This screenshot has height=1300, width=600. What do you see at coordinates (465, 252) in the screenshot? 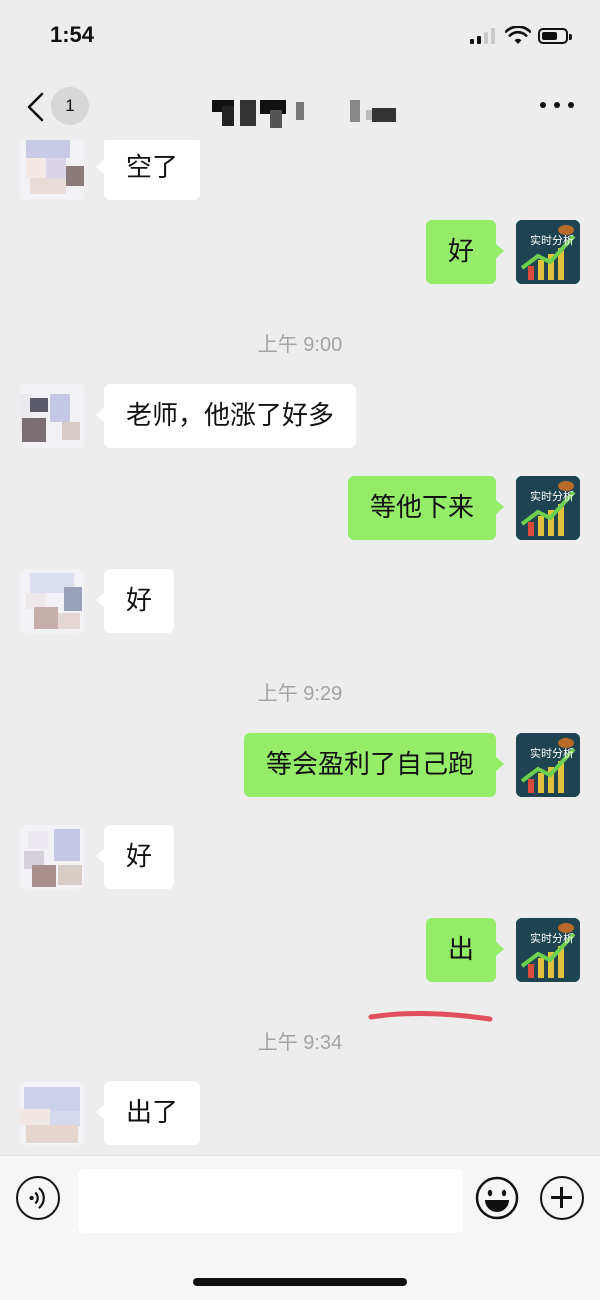
I see `message-bubble-outgoing: 好` at bounding box center [465, 252].